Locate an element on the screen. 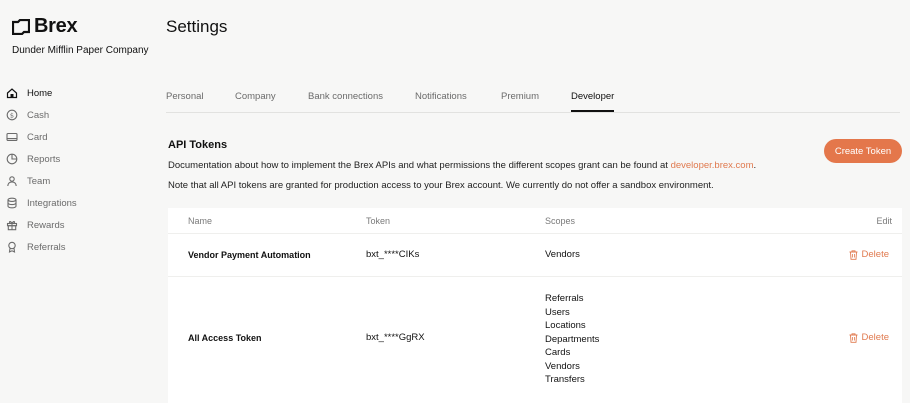 This screenshot has width=910, height=403. section-title: API Tokens is located at coordinates (198, 145).